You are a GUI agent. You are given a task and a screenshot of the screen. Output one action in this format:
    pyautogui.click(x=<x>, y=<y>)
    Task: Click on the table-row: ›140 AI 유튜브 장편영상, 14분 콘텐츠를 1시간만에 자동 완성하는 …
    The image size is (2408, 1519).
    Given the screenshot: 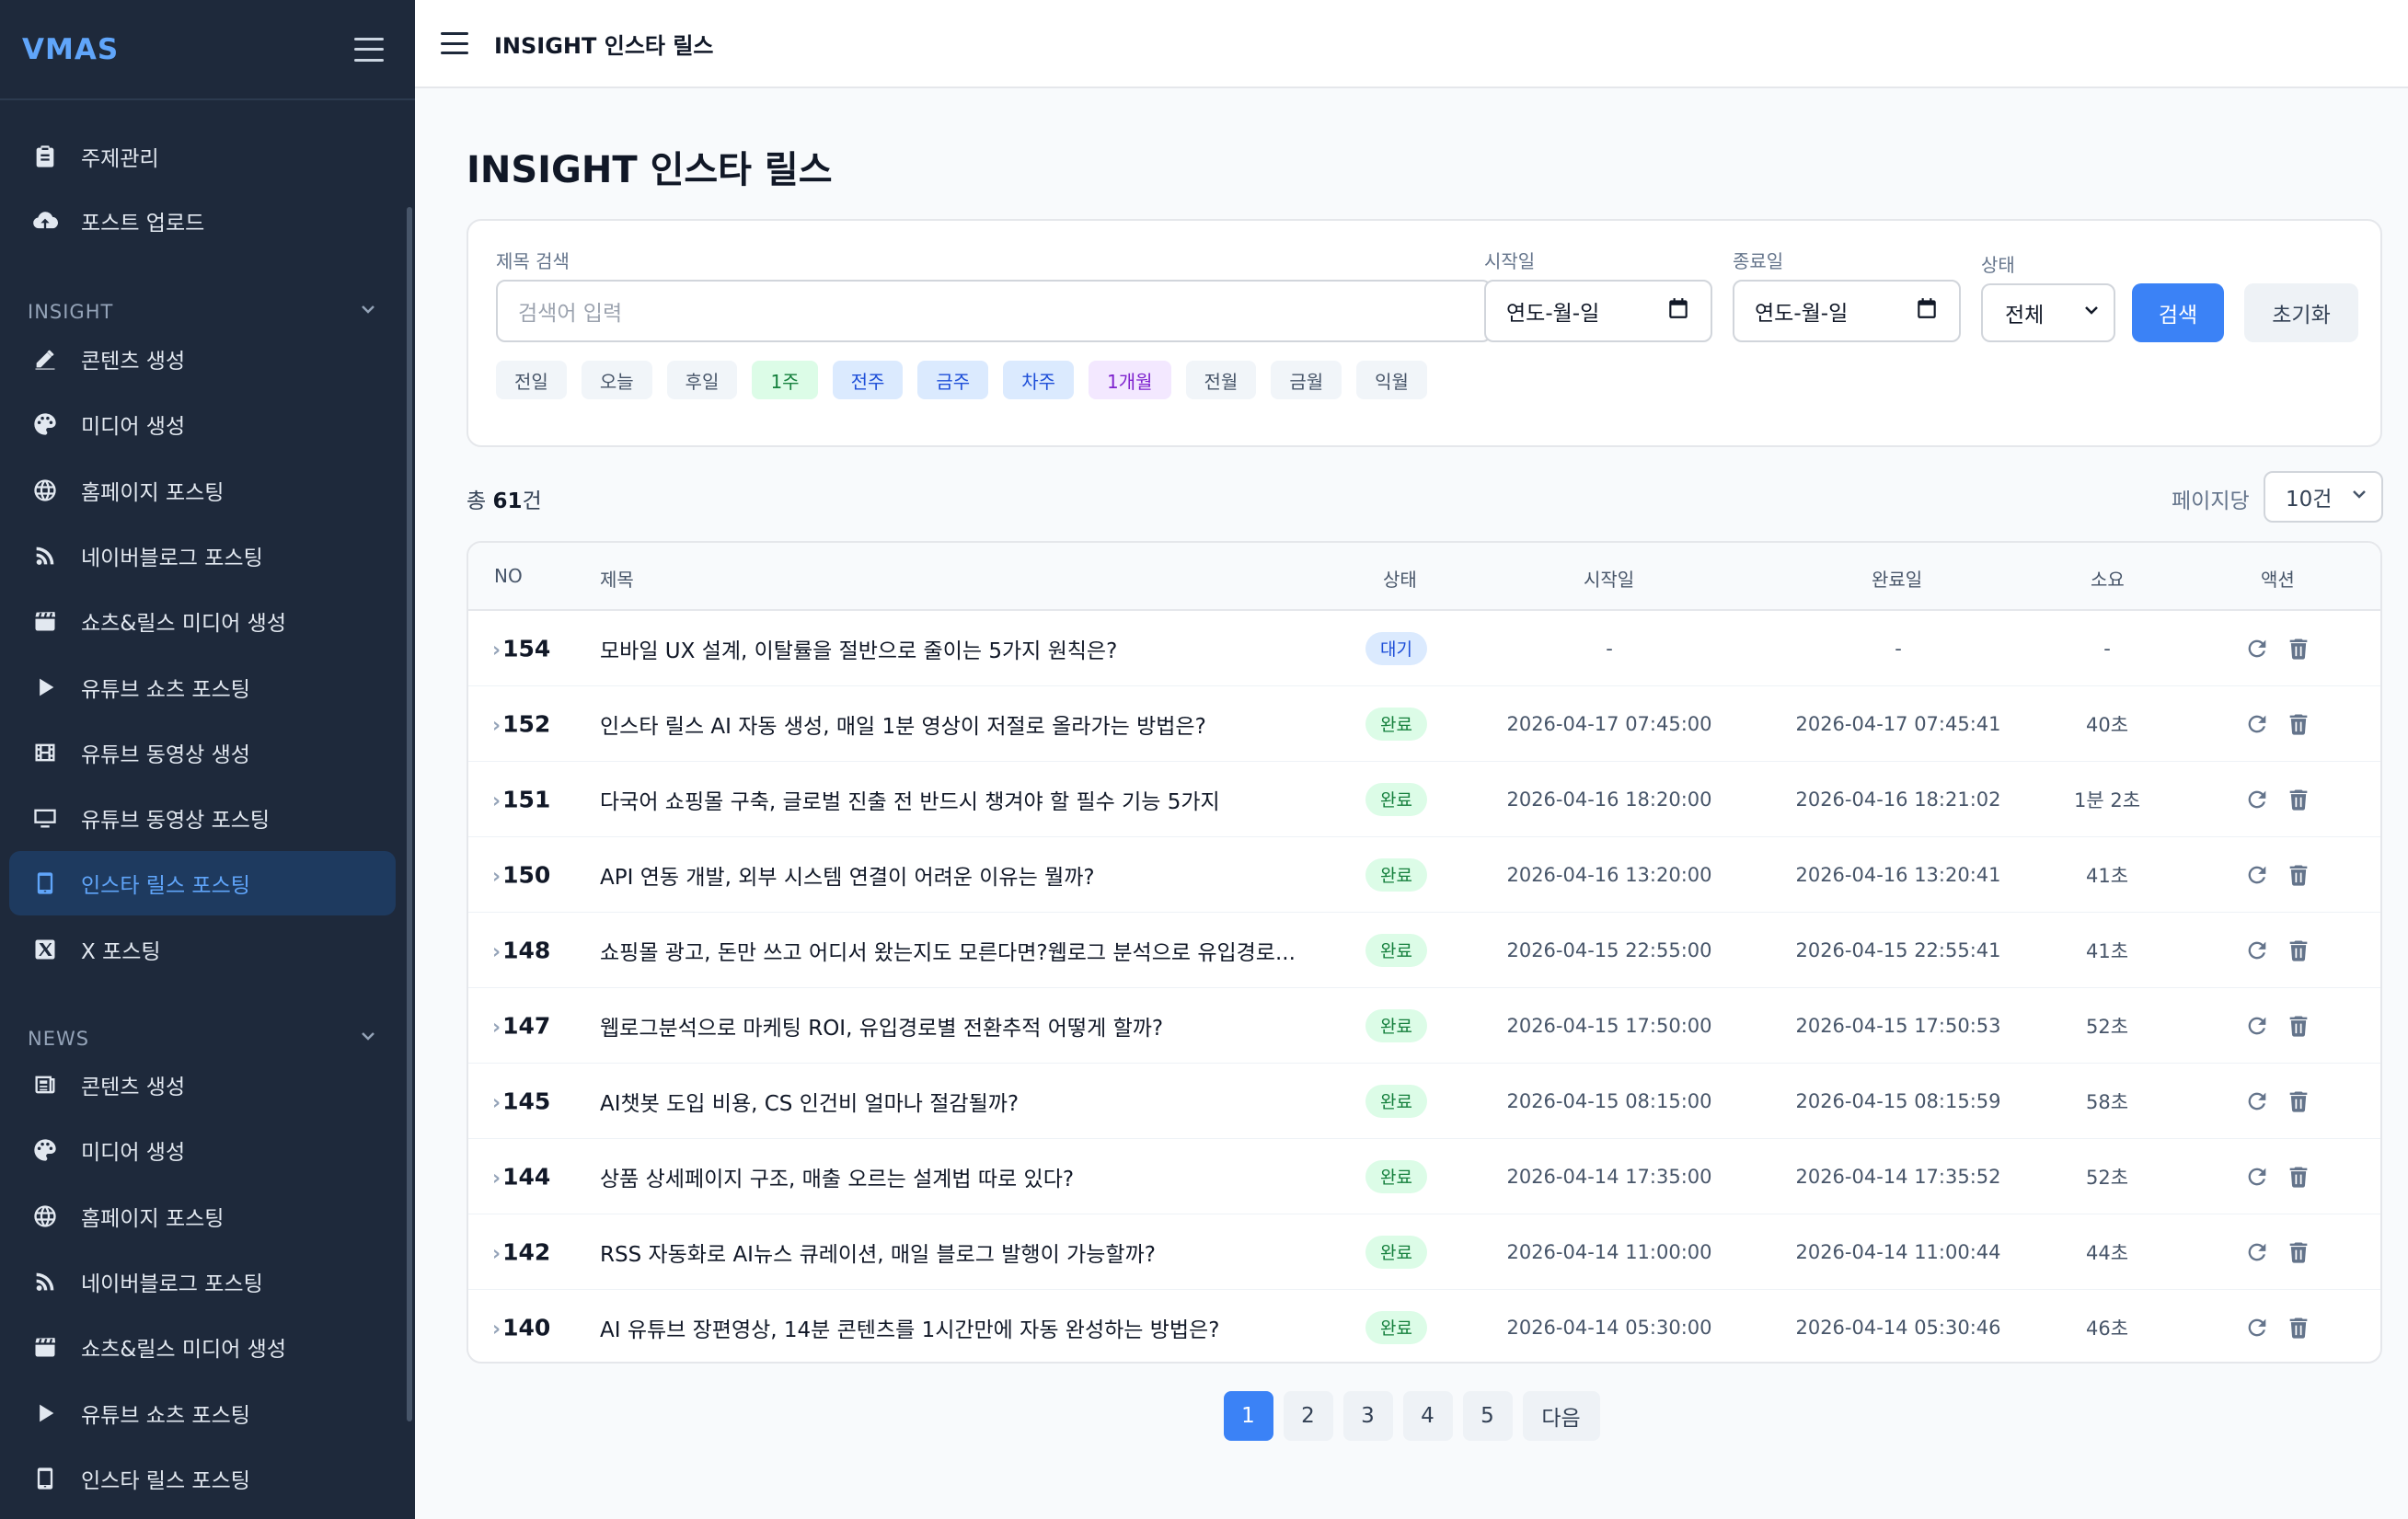 What is the action you would take?
    pyautogui.click(x=1424, y=1326)
    